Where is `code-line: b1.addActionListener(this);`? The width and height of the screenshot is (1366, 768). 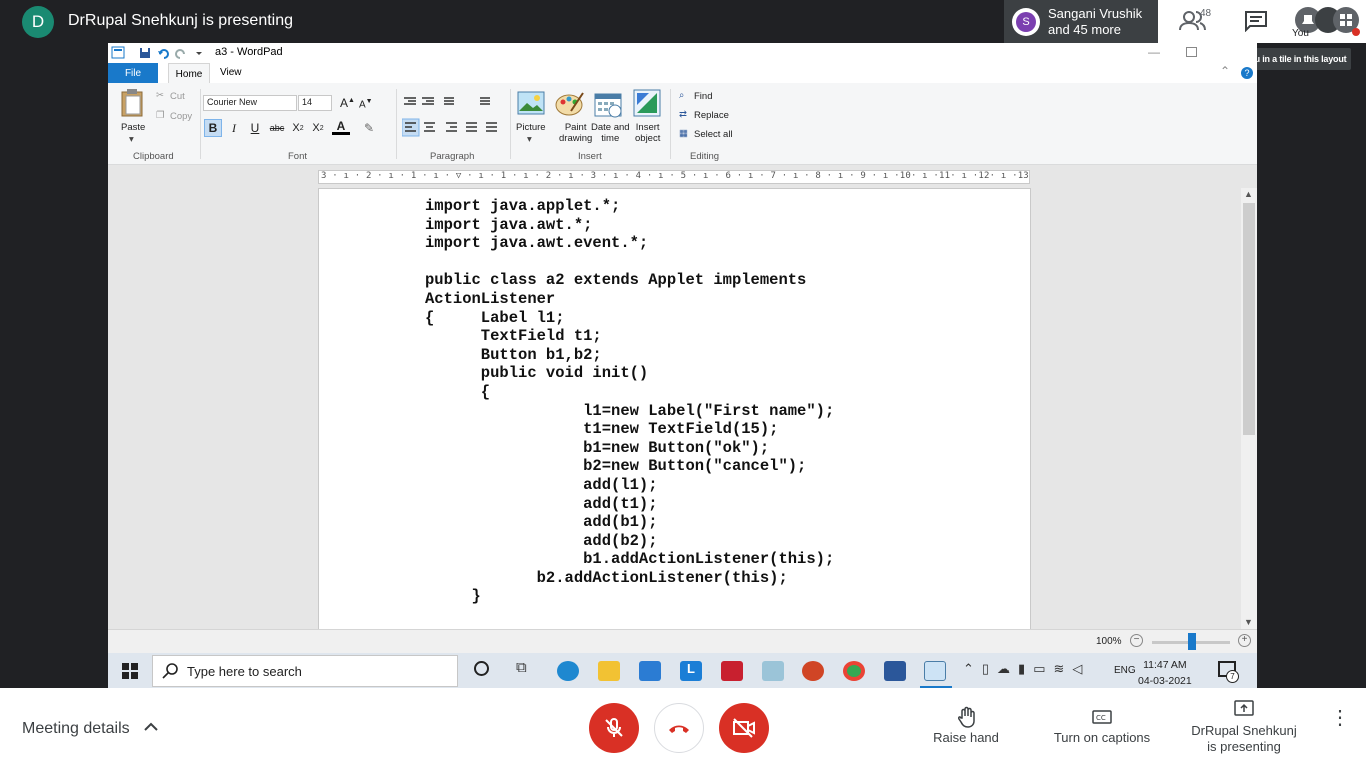 code-line: b1.addActionListener(this); is located at coordinates (629, 559).